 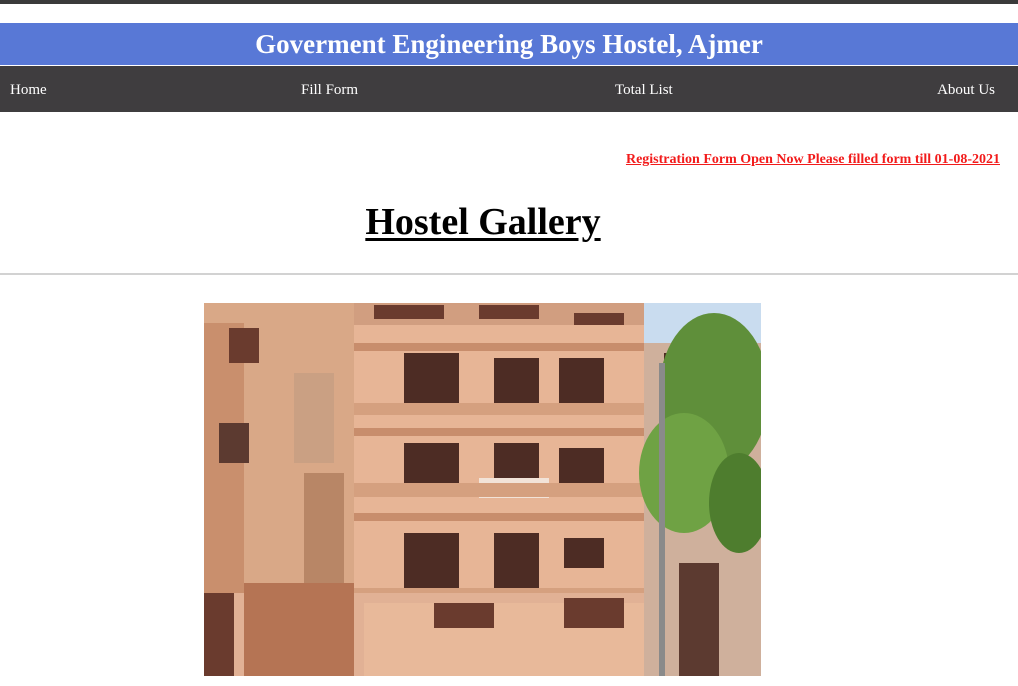 I want to click on nav-total-list: Total List, so click(x=644, y=89).